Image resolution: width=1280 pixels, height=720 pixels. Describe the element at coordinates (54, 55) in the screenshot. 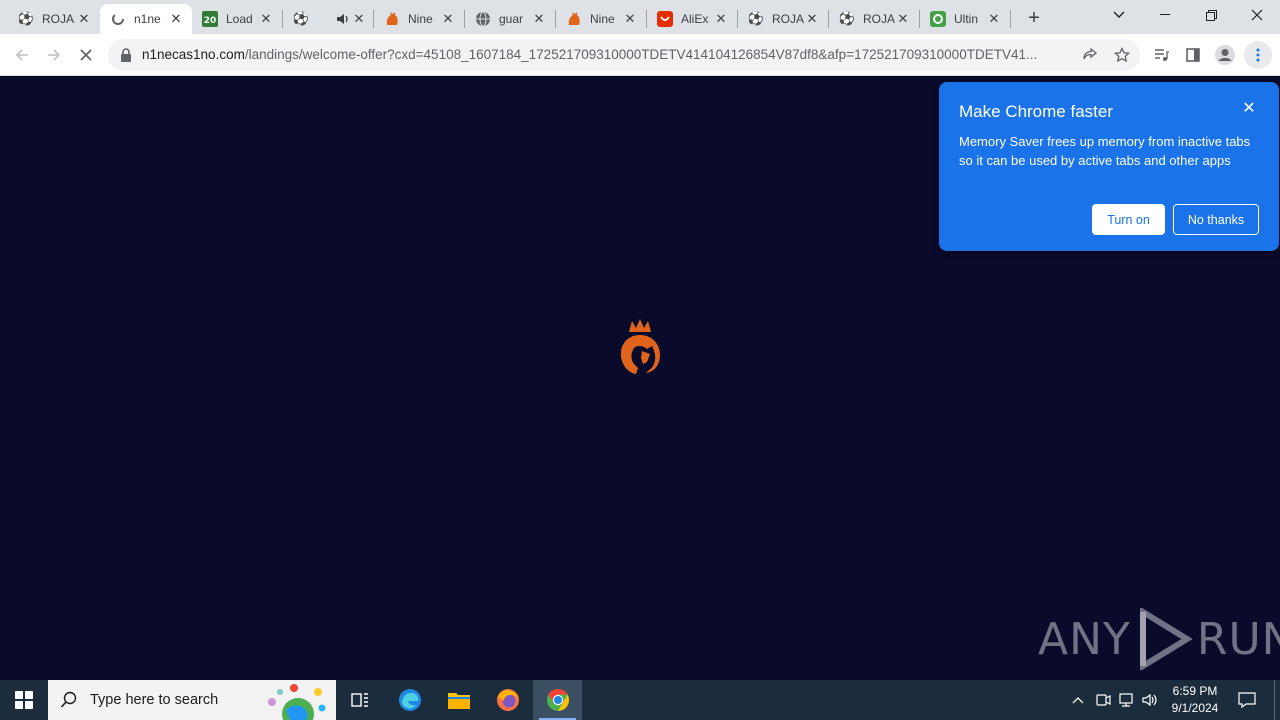

I see `forward-button` at that location.